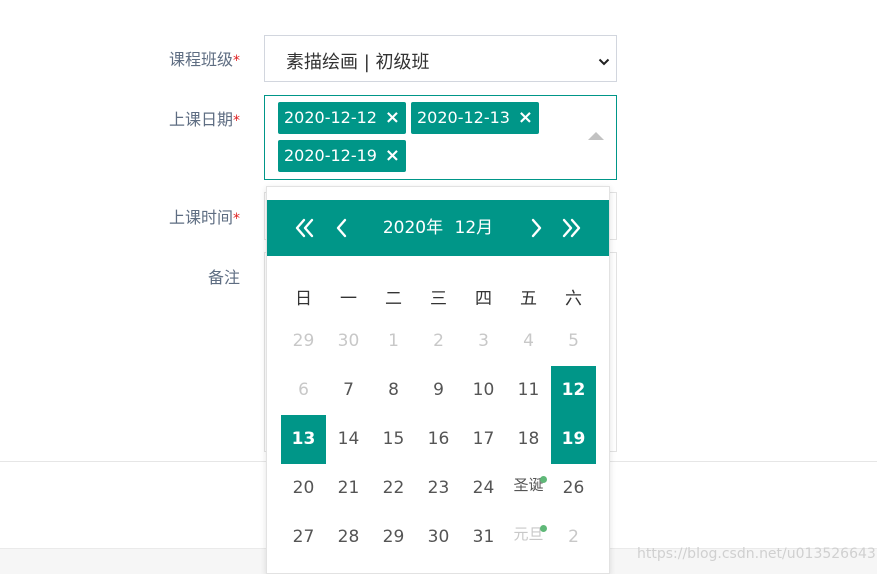 The width and height of the screenshot is (877, 574). I want to click on course-select-value: 素描绘画 | 初级班, so click(358, 62).